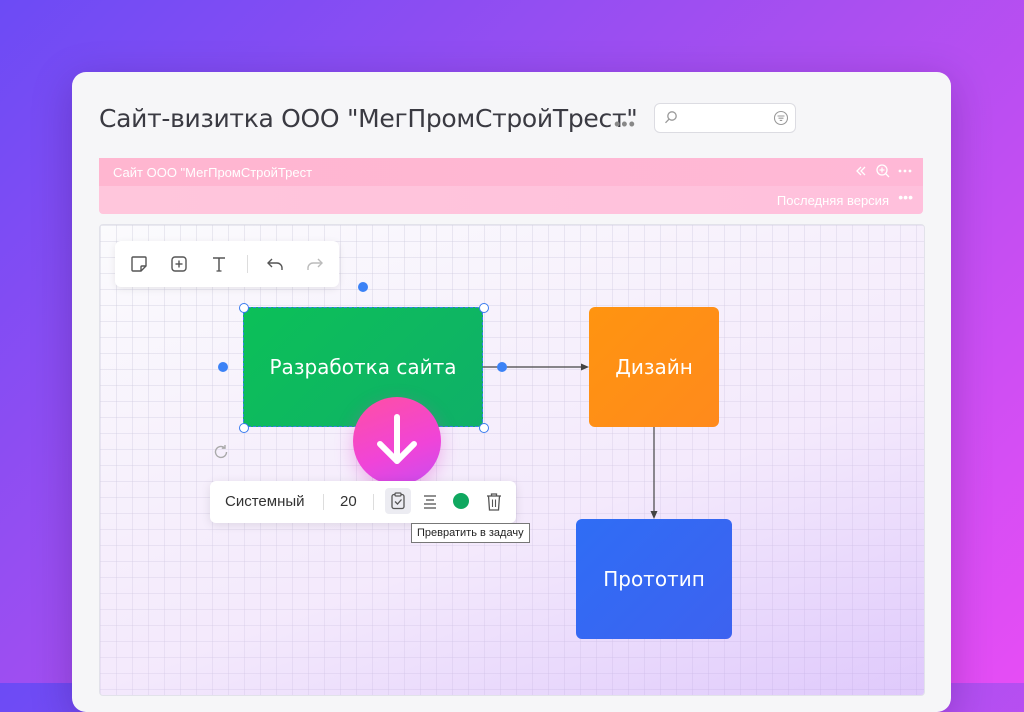 The image size is (1024, 712). I want to click on text-align-icon, so click(430, 502).